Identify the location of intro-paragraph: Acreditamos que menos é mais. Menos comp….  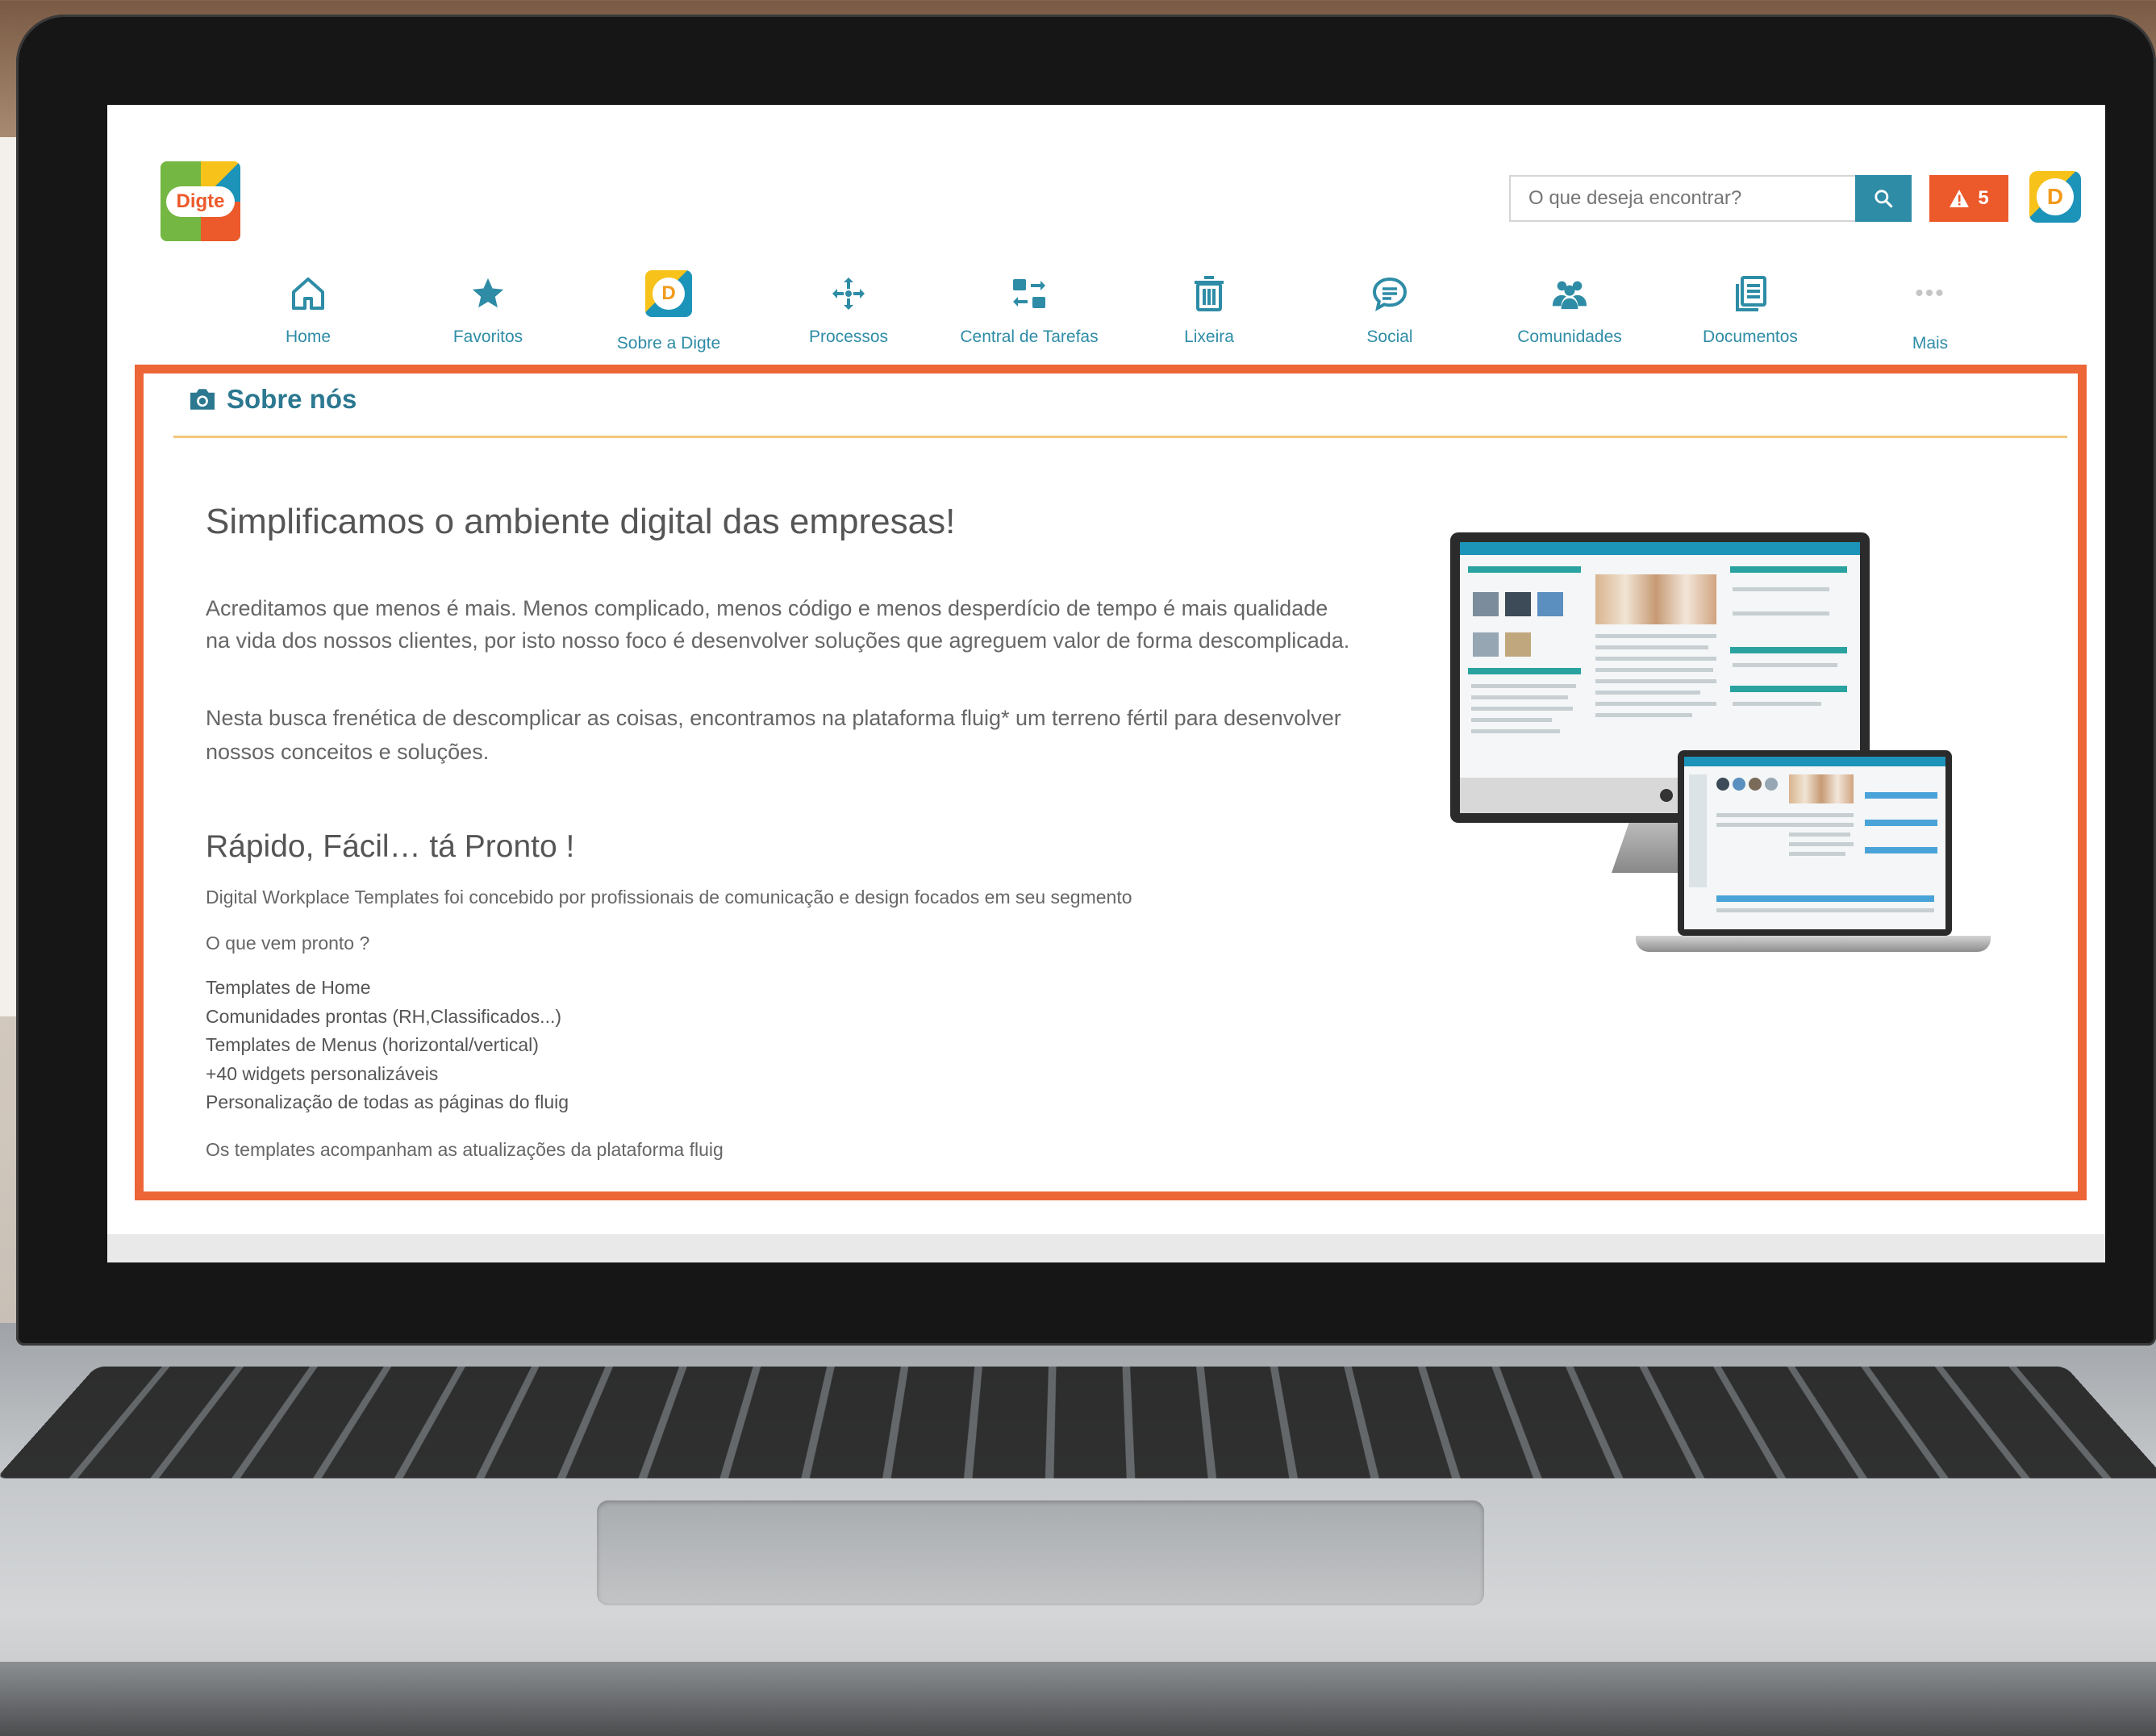
(778, 624).